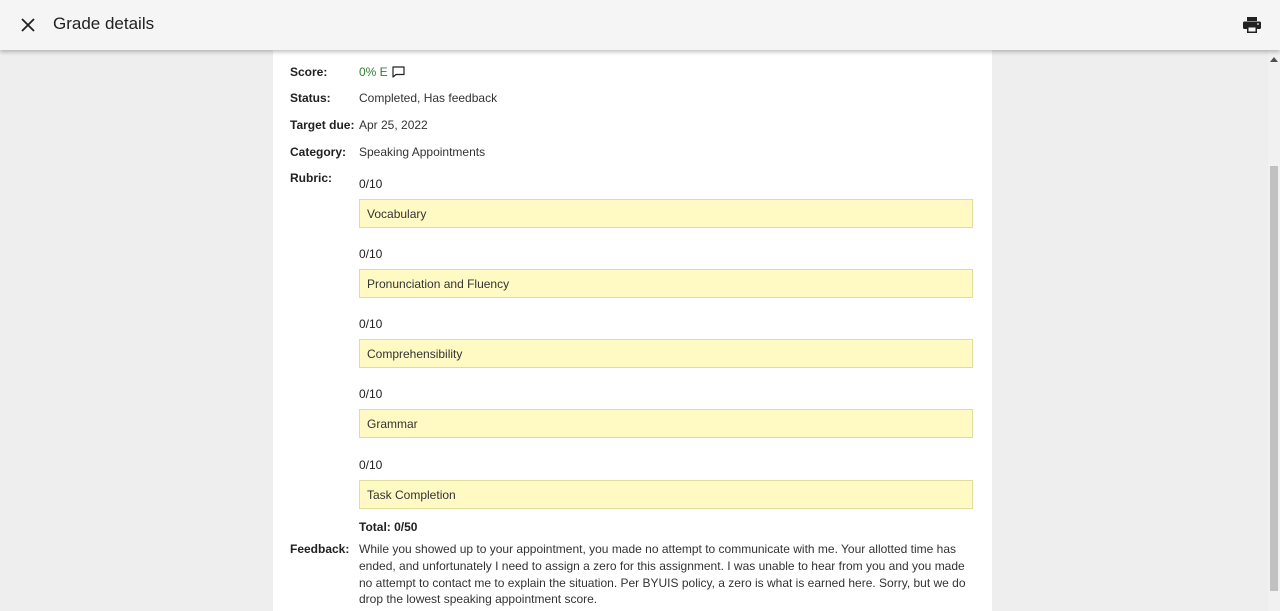  Describe the element at coordinates (428, 98) in the screenshot. I see `status-value: Completed, Has feedback` at that location.